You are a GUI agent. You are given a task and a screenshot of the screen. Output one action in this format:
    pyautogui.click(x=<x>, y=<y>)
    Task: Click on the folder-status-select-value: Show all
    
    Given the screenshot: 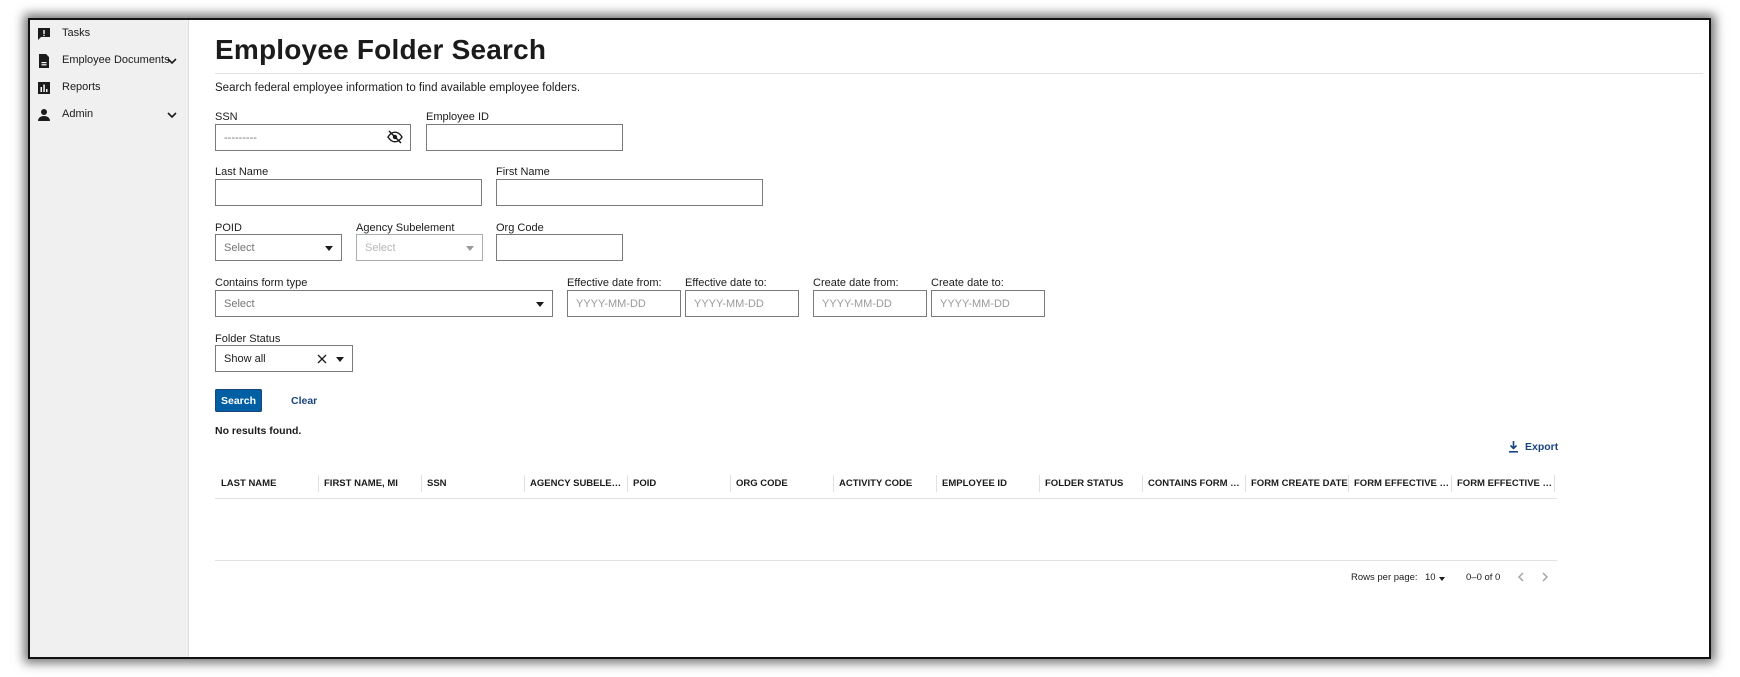 What is the action you would take?
    pyautogui.click(x=245, y=359)
    